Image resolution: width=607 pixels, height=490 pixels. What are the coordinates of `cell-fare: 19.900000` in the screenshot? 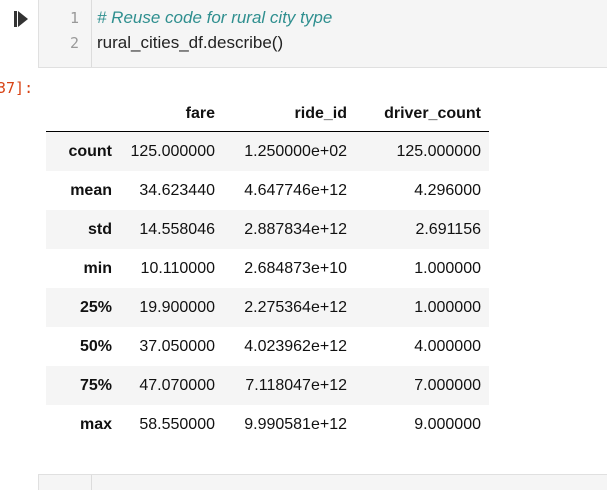 It's located at (177, 307).